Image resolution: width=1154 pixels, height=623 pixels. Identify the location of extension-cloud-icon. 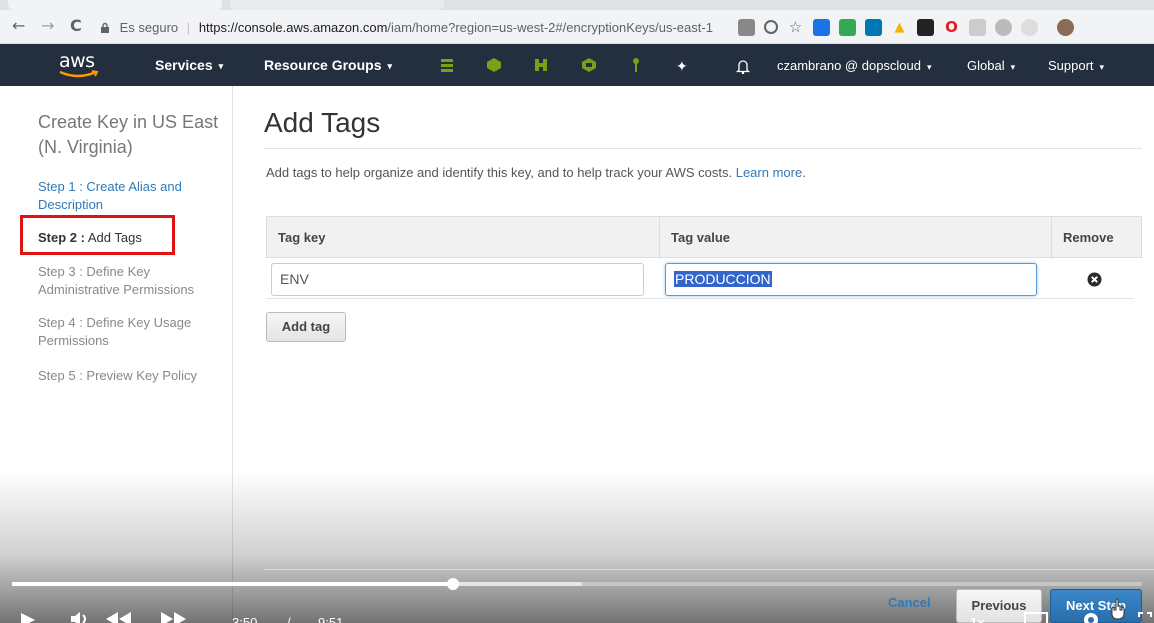
(1003, 27).